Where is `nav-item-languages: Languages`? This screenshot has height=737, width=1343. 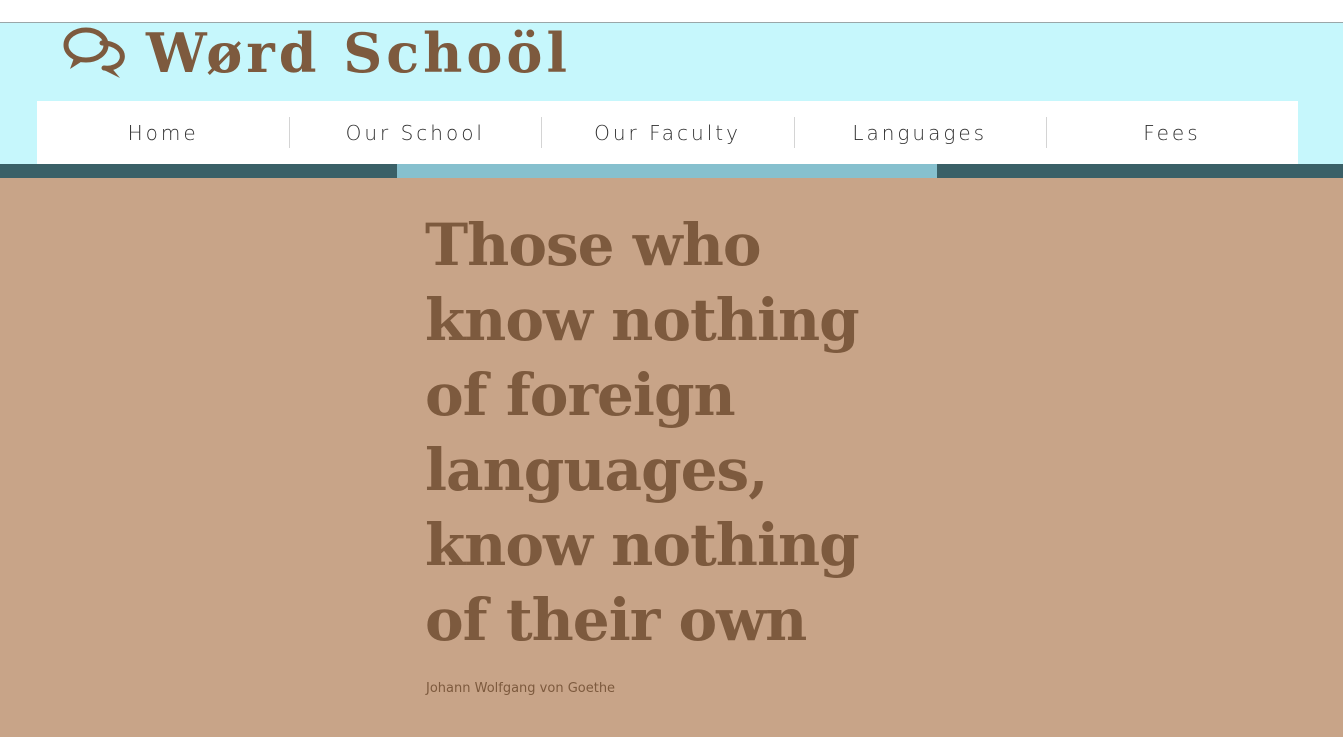
nav-item-languages: Languages is located at coordinates (919, 132).